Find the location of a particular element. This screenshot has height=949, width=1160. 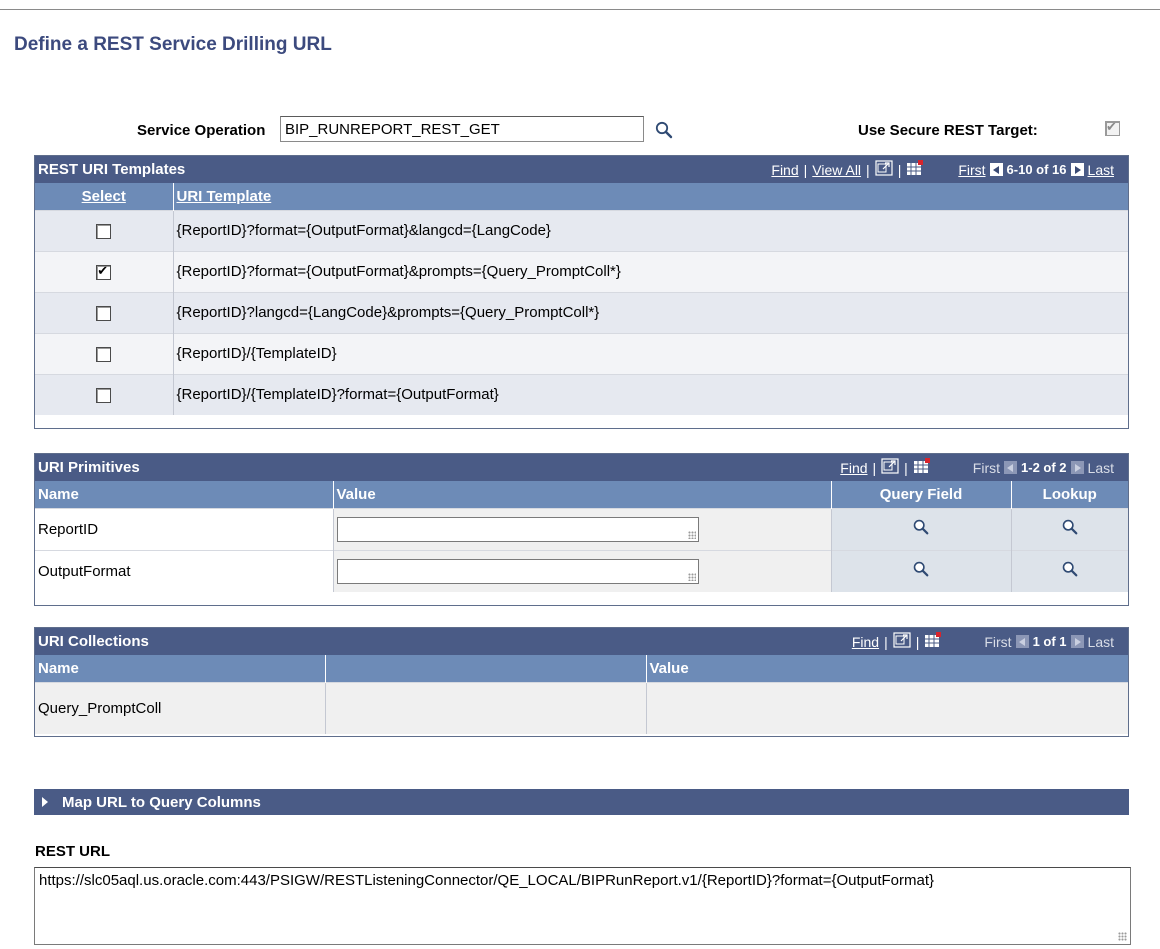

map-url-section-header: Map URL to Query Columns is located at coordinates (581, 802).